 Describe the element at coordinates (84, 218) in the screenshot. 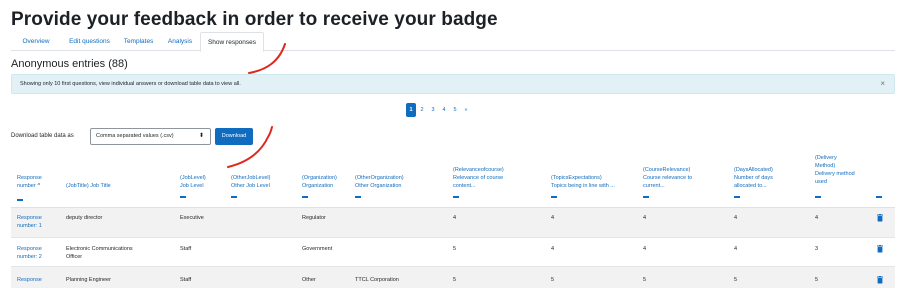

I see `cell-job-title: deputy director` at that location.